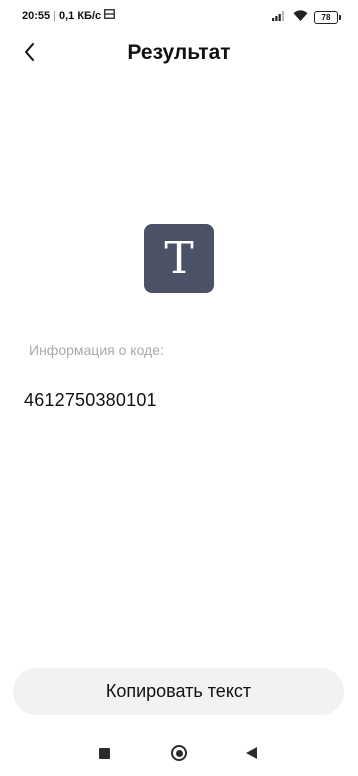  I want to click on text-type-icon-letter: T, so click(179, 258).